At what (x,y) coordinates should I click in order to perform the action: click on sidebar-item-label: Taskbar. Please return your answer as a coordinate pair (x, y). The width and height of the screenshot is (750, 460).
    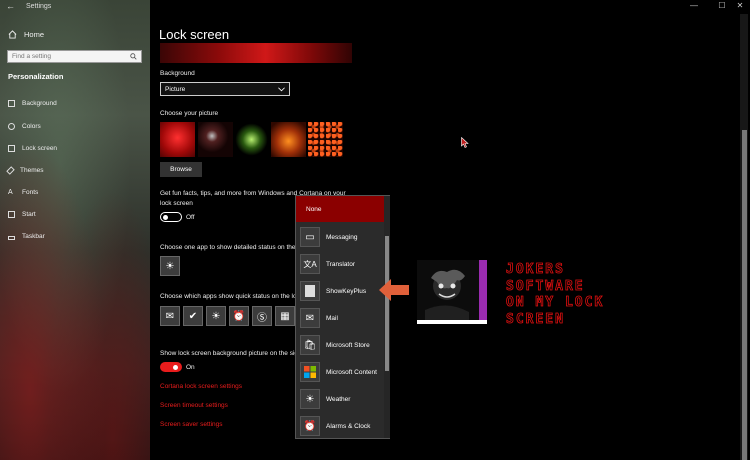
    Looking at the image, I should click on (33, 236).